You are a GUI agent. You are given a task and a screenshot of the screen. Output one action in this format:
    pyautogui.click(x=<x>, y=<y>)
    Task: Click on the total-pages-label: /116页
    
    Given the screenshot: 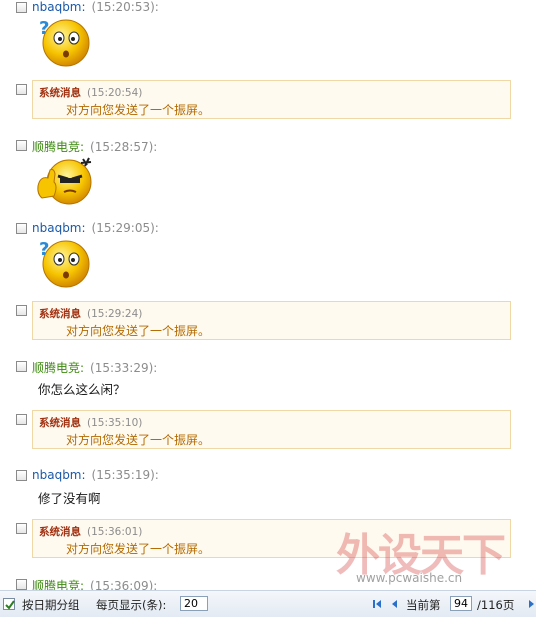 What is the action you would take?
    pyautogui.click(x=496, y=605)
    